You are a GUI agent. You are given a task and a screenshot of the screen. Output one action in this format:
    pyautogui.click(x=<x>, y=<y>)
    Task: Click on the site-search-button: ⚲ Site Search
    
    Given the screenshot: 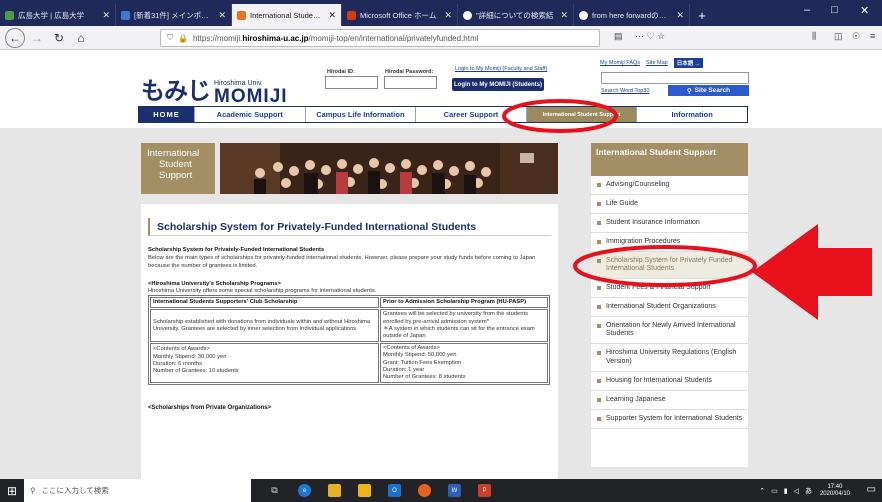 What is the action you would take?
    pyautogui.click(x=708, y=90)
    